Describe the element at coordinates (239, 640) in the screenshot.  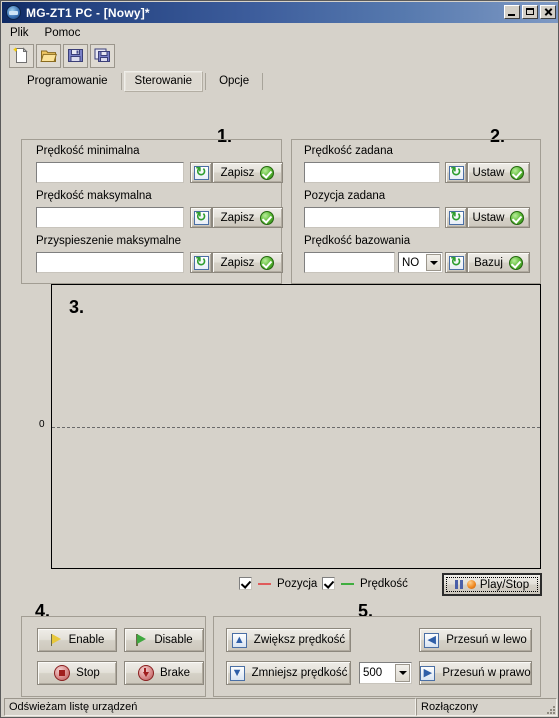
I see `arrow-up-icon: ▲` at that location.